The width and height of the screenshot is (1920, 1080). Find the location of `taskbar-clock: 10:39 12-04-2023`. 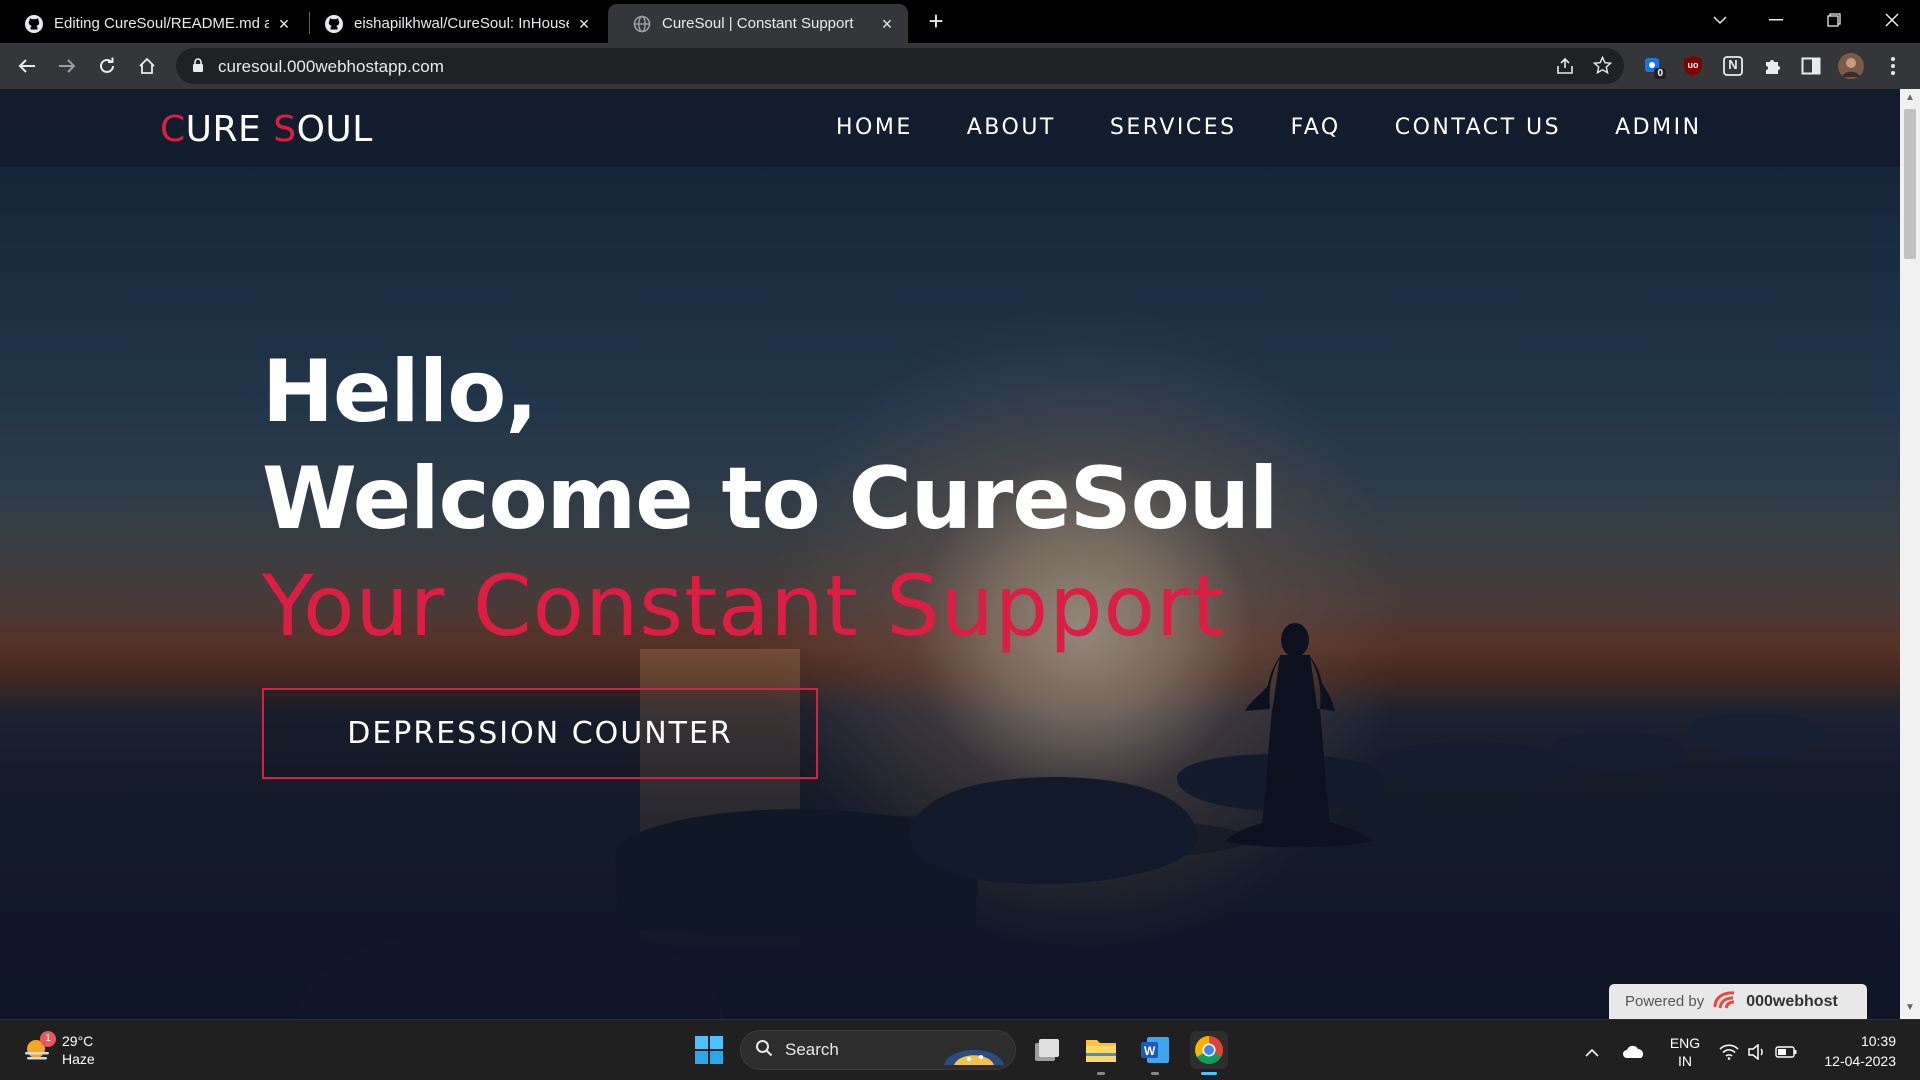

taskbar-clock: 10:39 12-04-2023 is located at coordinates (1860, 1051).